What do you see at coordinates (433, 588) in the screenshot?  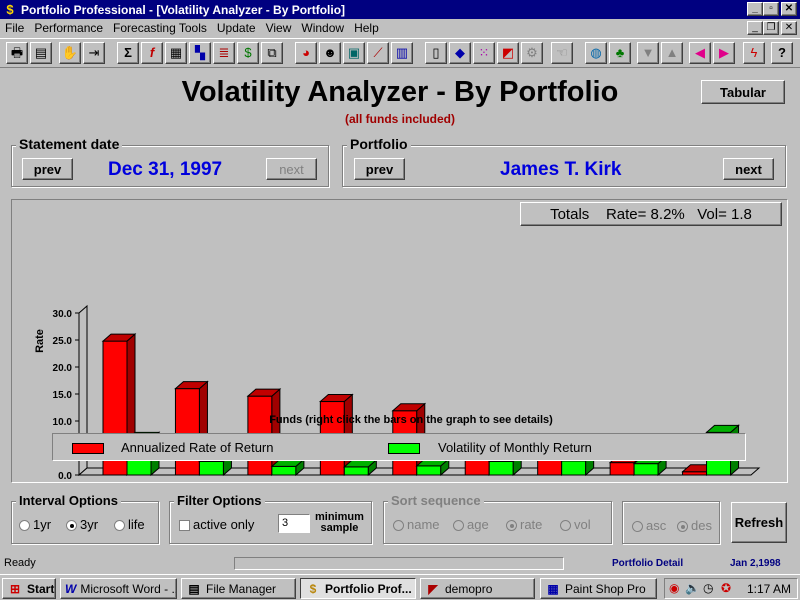 I see `demopro-icon: ◤` at bounding box center [433, 588].